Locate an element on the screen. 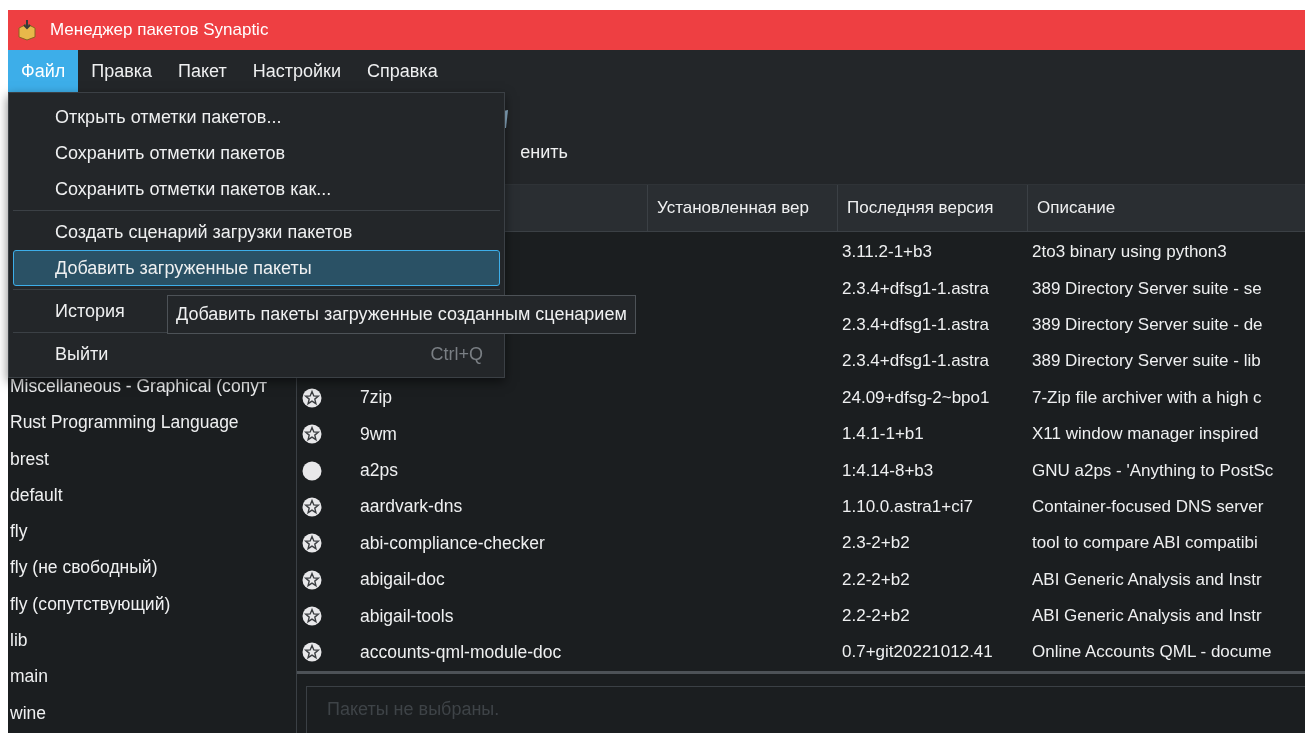 This screenshot has height=733, width=1310. package-name: a2ps is located at coordinates (379, 471).